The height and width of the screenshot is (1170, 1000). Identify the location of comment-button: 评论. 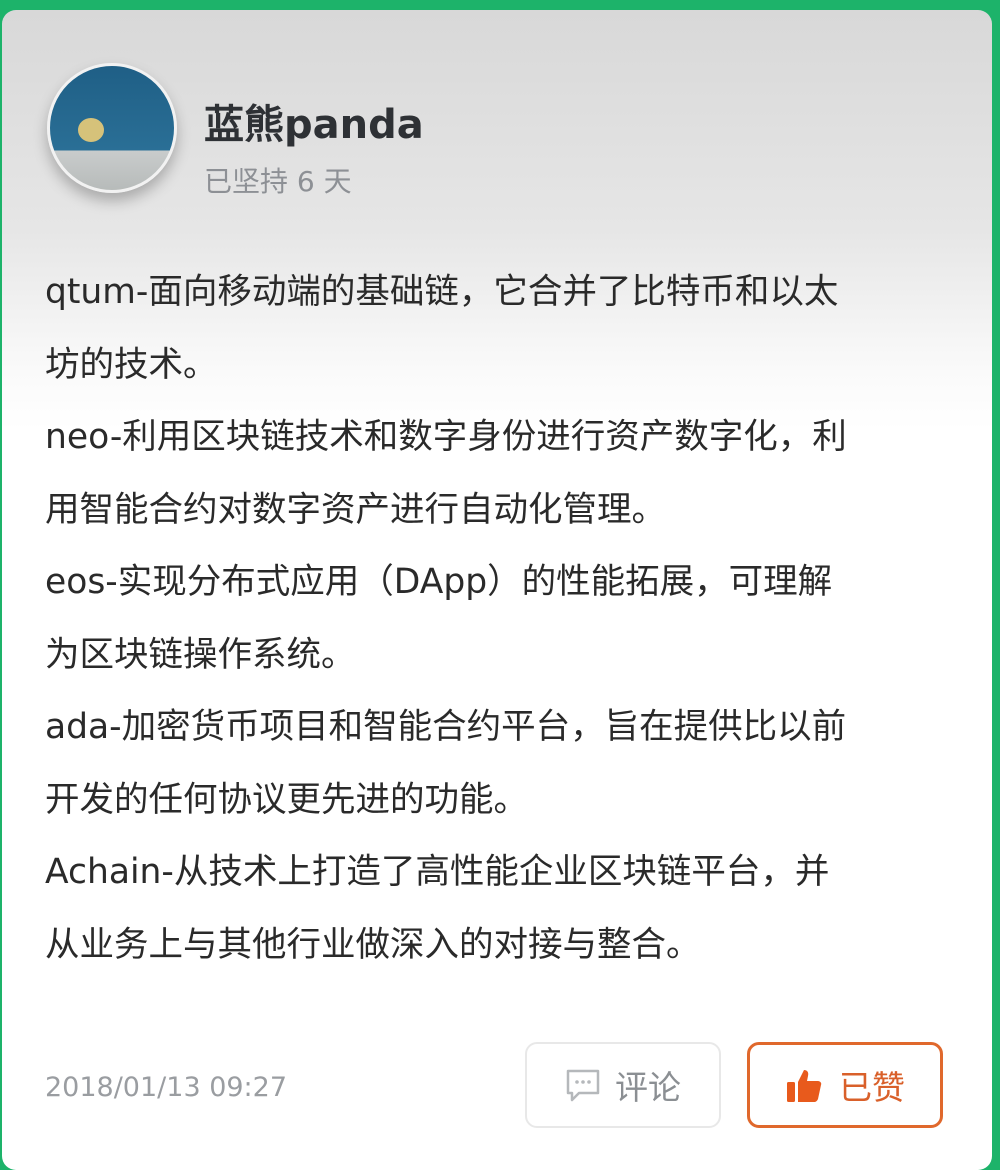
(623, 1085).